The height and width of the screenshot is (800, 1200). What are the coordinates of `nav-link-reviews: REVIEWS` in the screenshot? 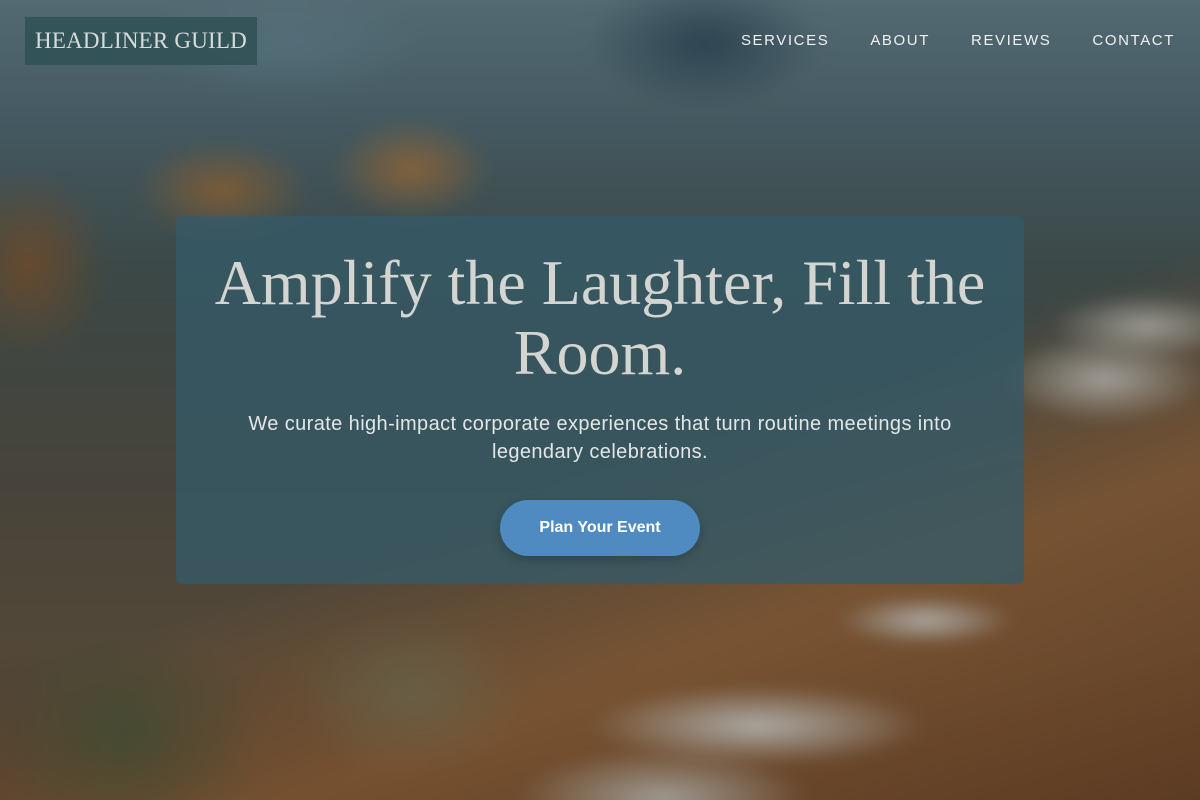 It's located at (1011, 40).